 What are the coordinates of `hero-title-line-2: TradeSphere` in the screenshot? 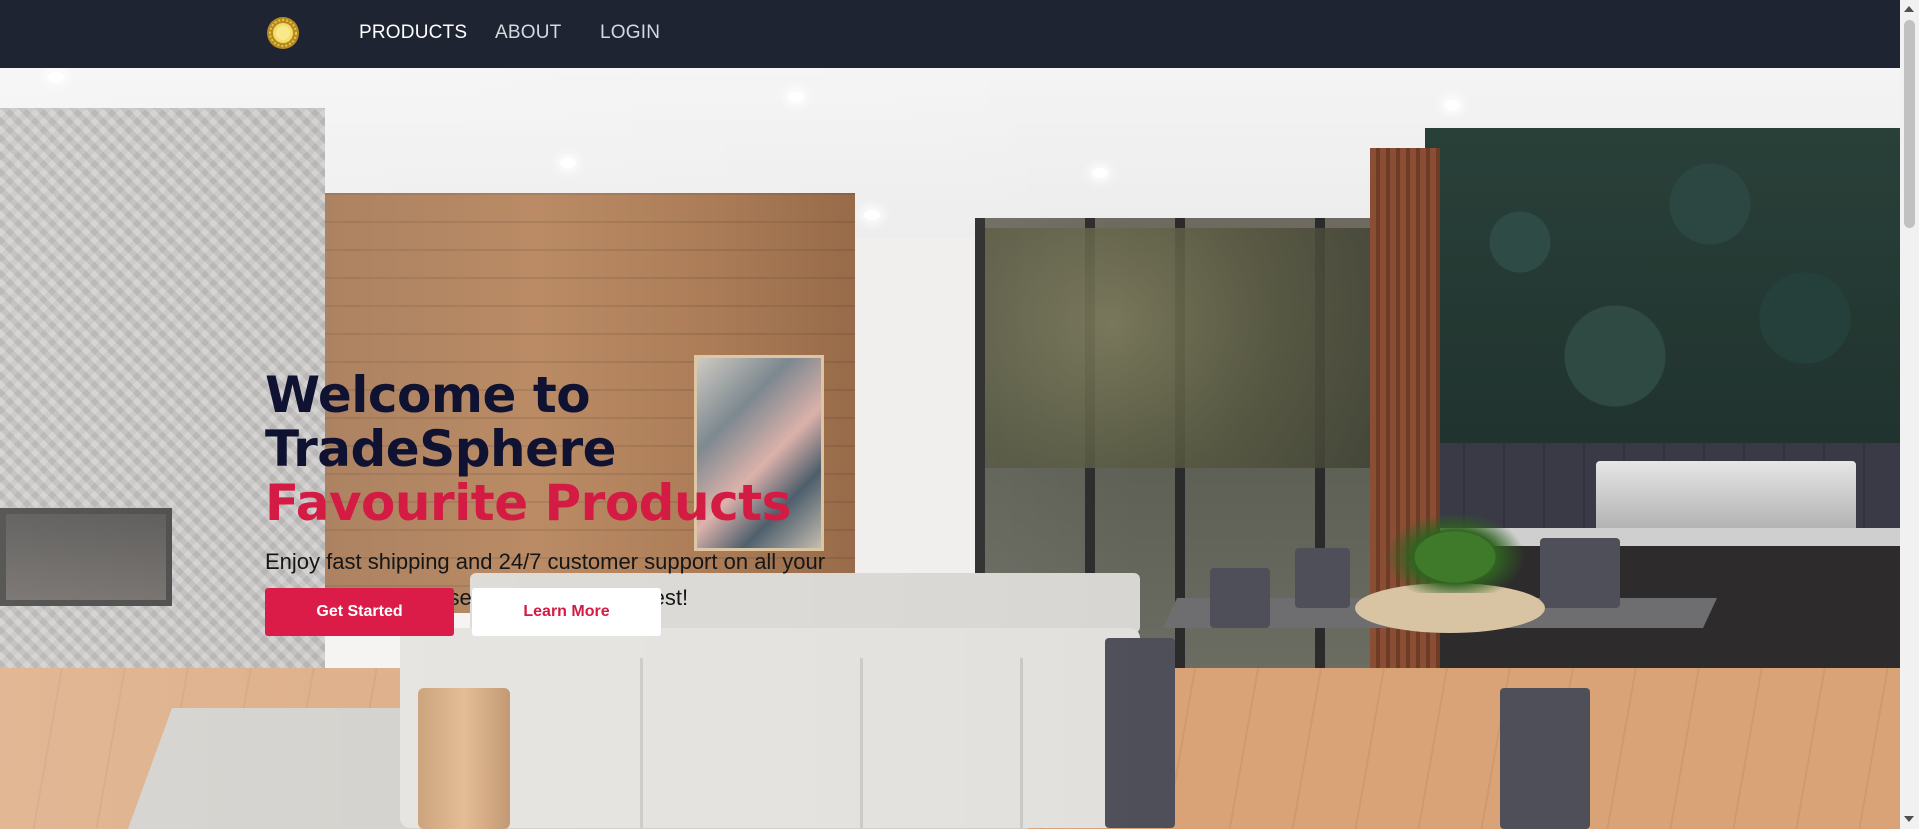 It's located at (441, 449).